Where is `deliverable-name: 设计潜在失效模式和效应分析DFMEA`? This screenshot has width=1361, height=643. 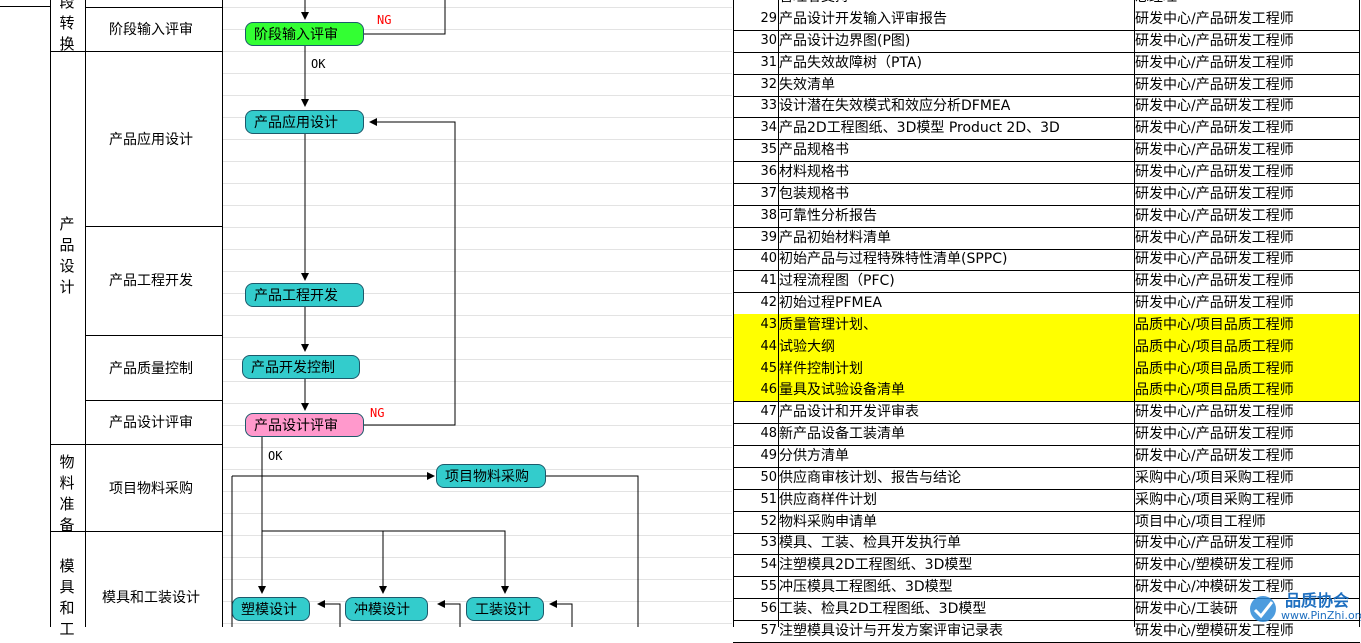
deliverable-name: 设计潜在失效模式和效应分析DFMEA is located at coordinates (895, 106).